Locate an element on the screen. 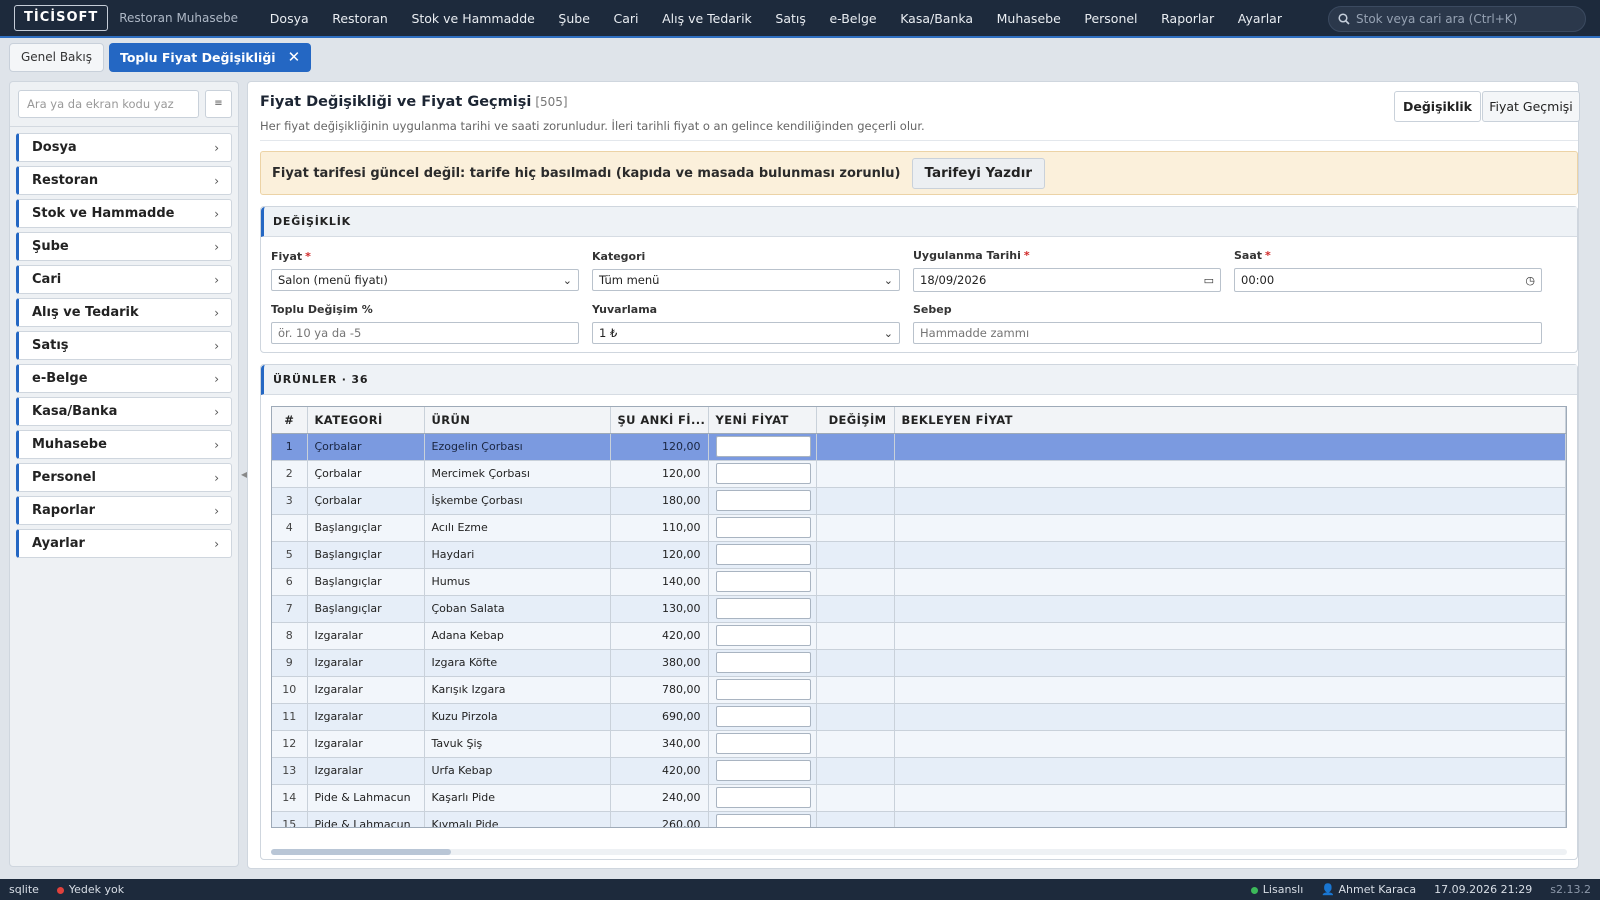 This screenshot has width=1600, height=900. sidebar-item-raporlar: Raporlar › is located at coordinates (124, 510).